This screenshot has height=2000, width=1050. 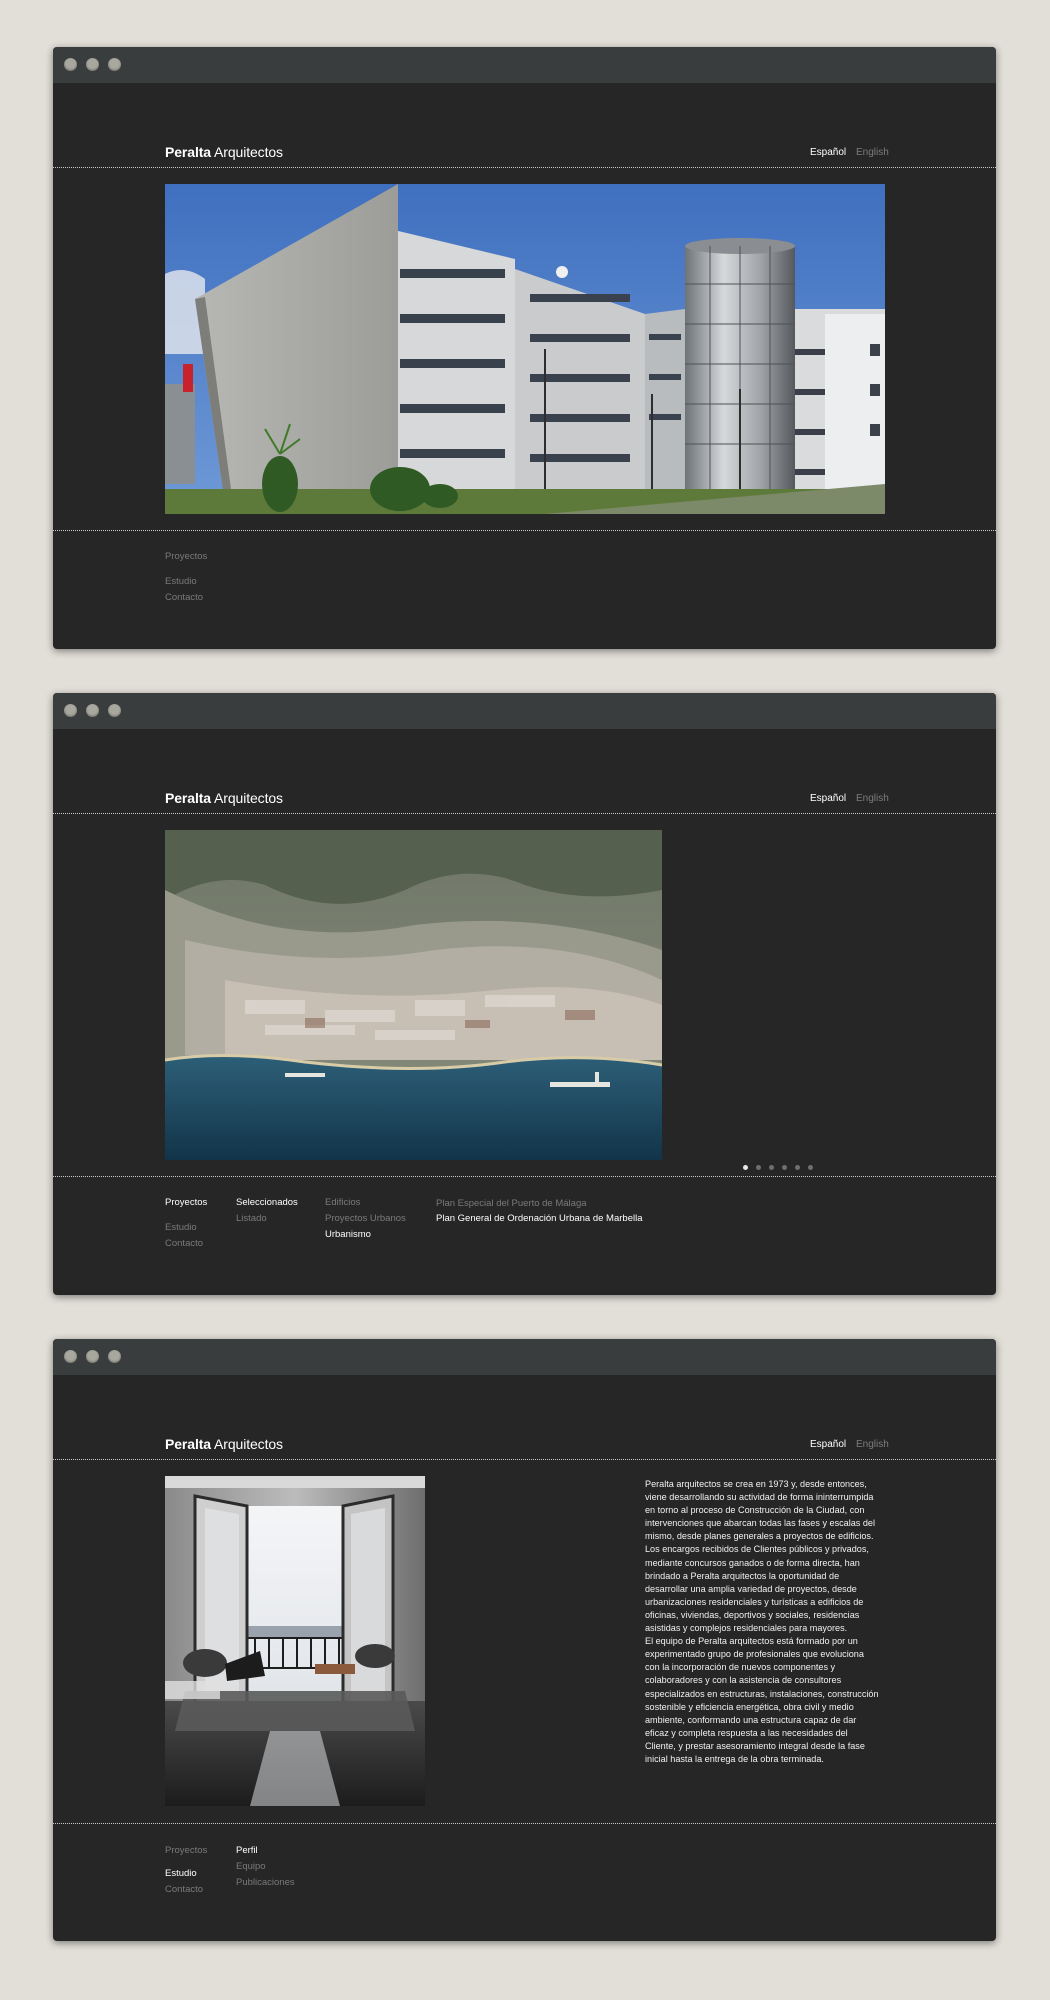 What do you see at coordinates (247, 1850) in the screenshot?
I see `nav-perfil: Perfil` at bounding box center [247, 1850].